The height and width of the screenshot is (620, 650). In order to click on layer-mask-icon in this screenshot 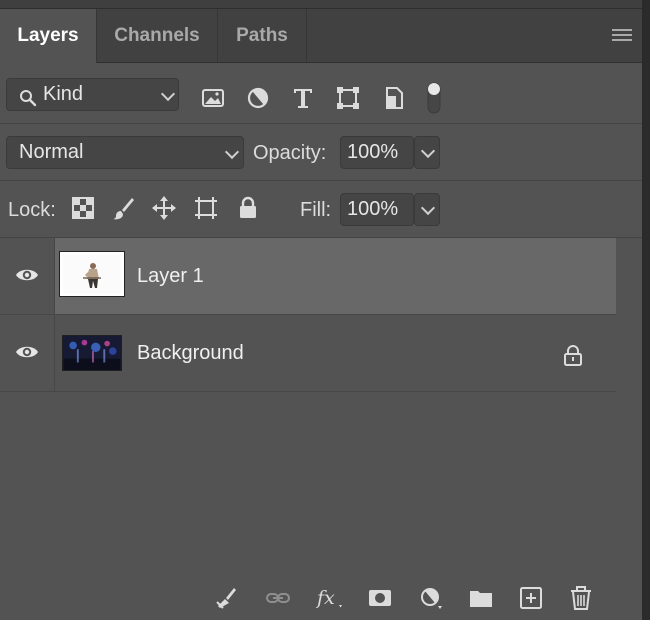, I will do `click(380, 598)`.